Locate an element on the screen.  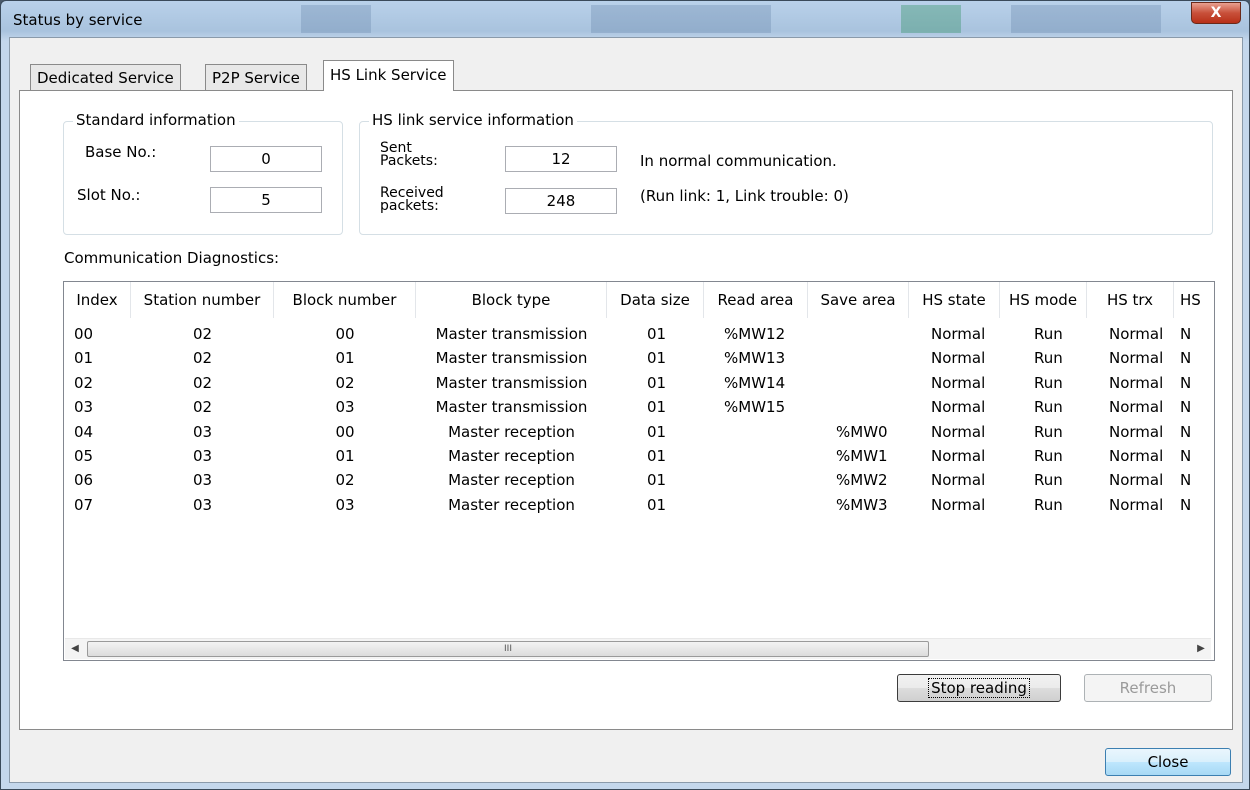
standard-information-title: Standard information is located at coordinates (156, 120).